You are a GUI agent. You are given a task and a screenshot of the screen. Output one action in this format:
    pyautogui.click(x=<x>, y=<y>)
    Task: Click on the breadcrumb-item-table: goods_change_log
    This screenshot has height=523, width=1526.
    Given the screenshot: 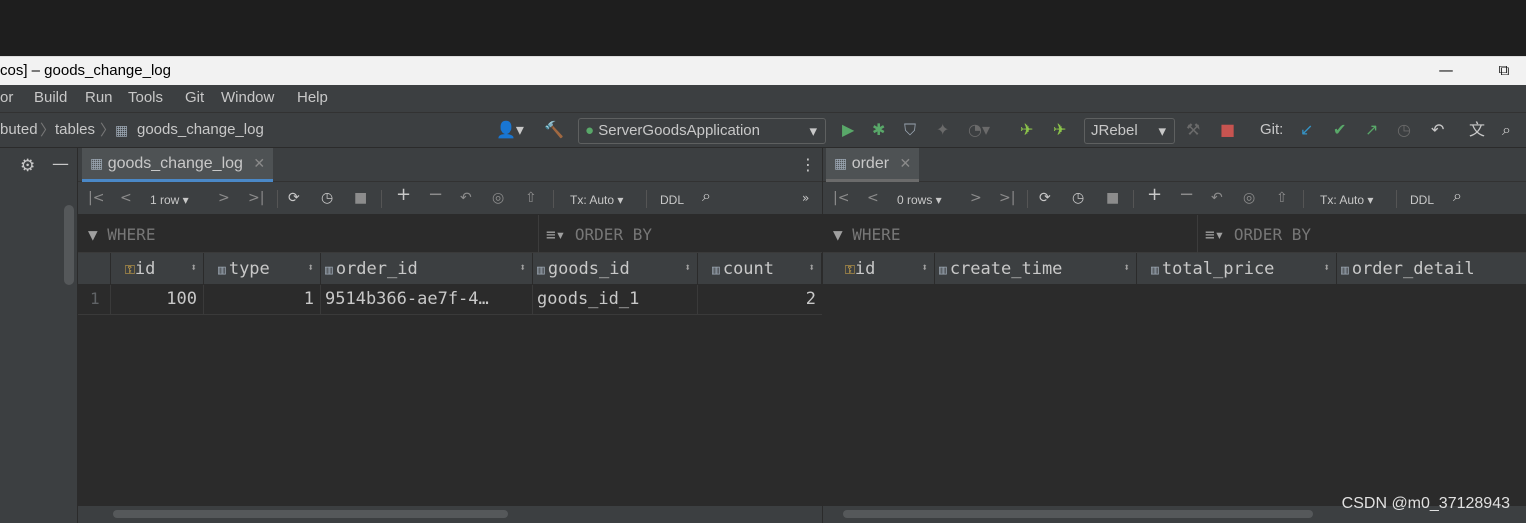 What is the action you would take?
    pyautogui.click(x=200, y=129)
    